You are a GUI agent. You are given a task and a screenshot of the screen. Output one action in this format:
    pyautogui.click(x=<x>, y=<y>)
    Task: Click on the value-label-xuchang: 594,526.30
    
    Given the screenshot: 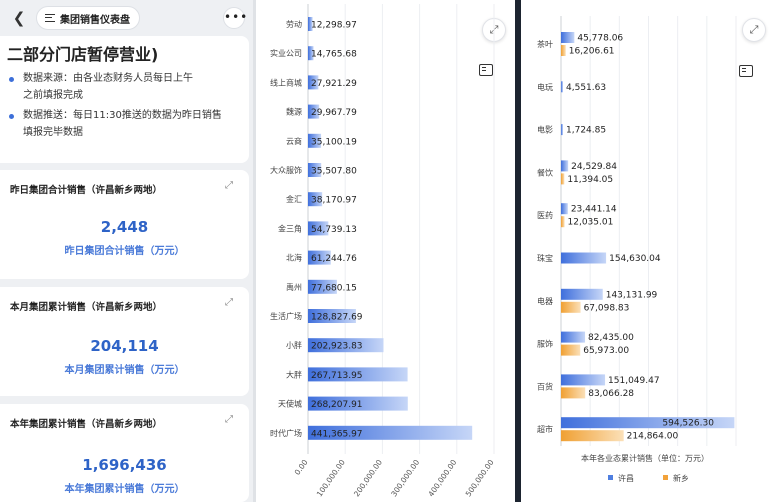 What is the action you would take?
    pyautogui.click(x=688, y=424)
    